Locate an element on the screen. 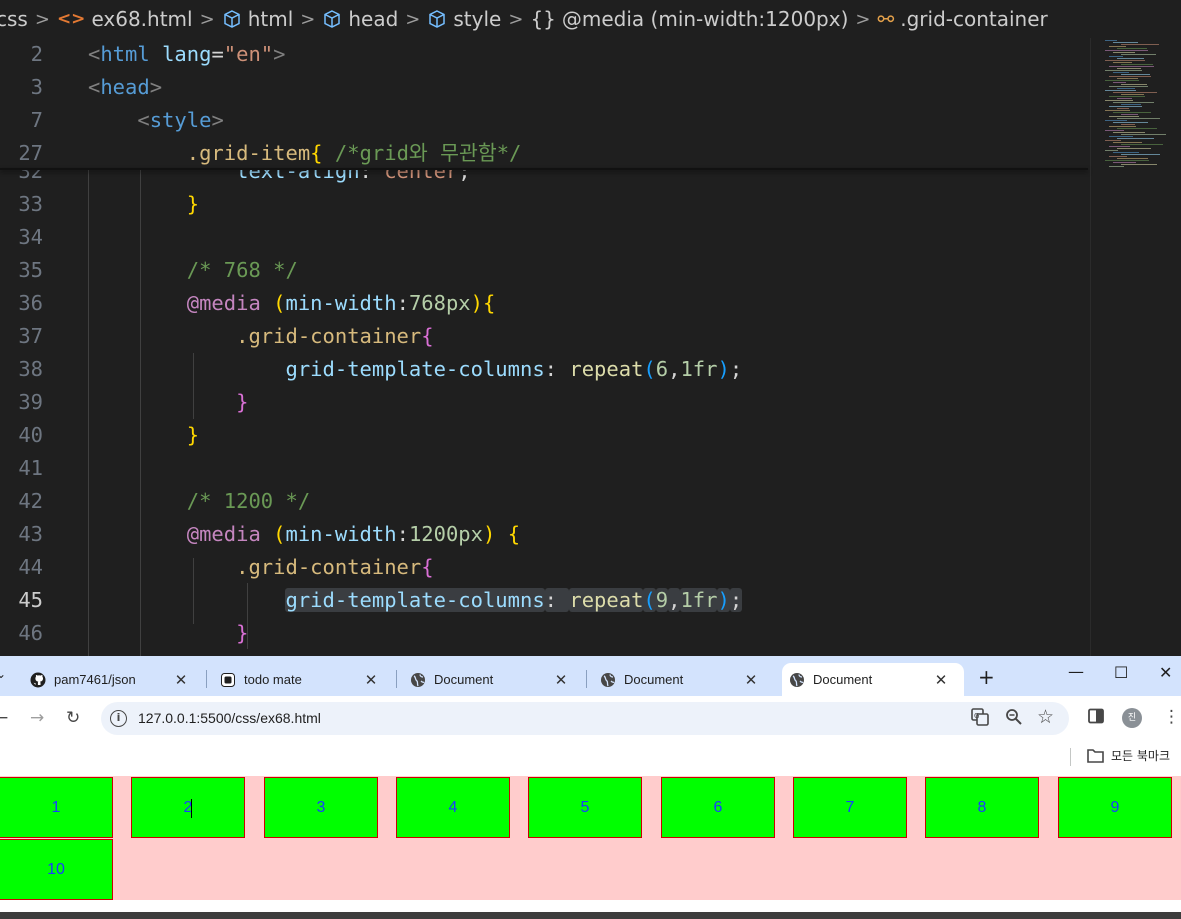 Image resolution: width=1181 pixels, height=919 pixels. reload-icon: ↻ is located at coordinates (73, 718).